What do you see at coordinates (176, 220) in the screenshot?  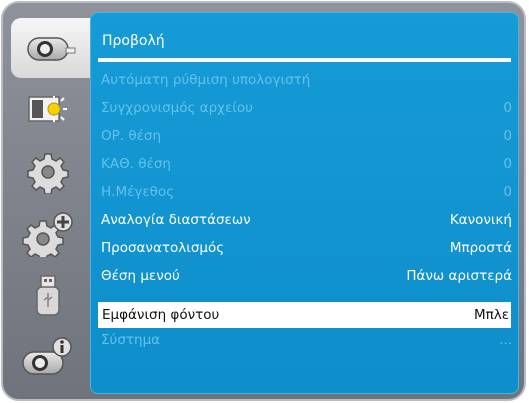 I see `menu-item-label: Αναλογία διαστάσεων` at bounding box center [176, 220].